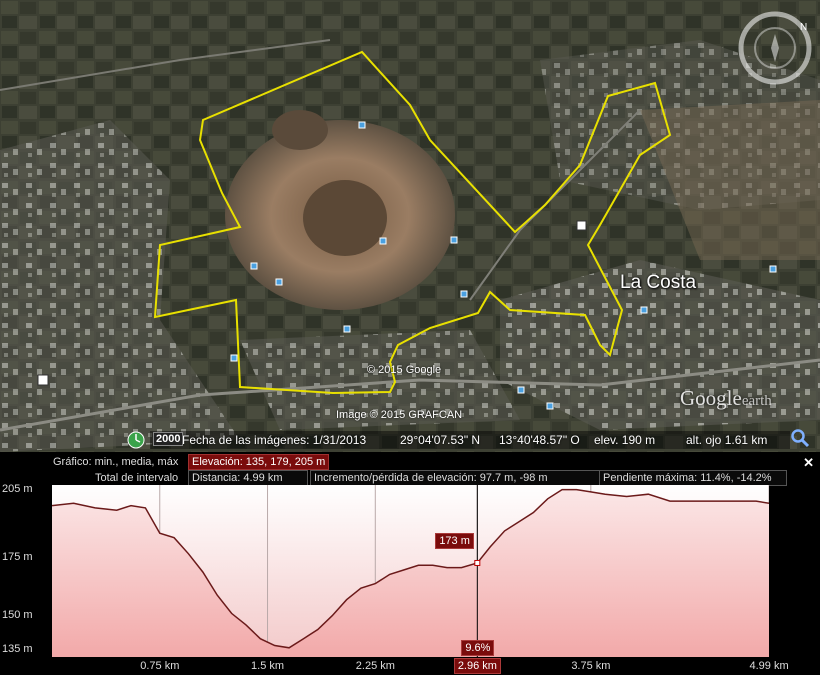 This screenshot has height=675, width=820. What do you see at coordinates (17, 614) in the screenshot?
I see `y-tick-label: 150 m` at bounding box center [17, 614].